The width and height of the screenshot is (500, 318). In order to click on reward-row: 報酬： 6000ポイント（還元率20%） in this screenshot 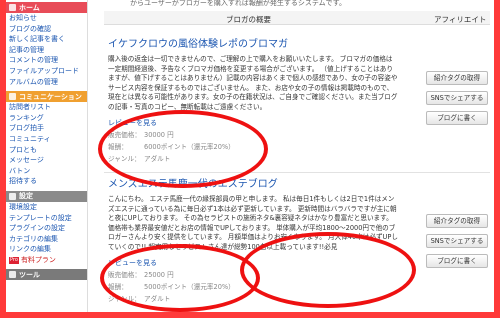, I will do `click(253, 147)`.